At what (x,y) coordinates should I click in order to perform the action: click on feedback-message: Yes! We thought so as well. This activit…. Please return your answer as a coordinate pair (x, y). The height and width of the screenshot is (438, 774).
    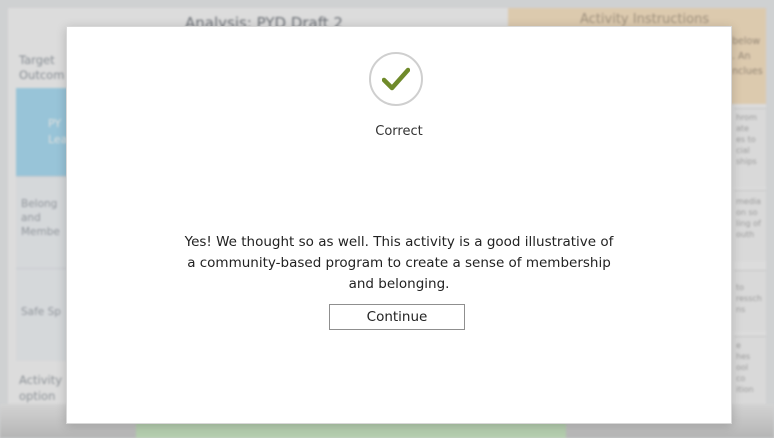
    Looking at the image, I should click on (399, 263).